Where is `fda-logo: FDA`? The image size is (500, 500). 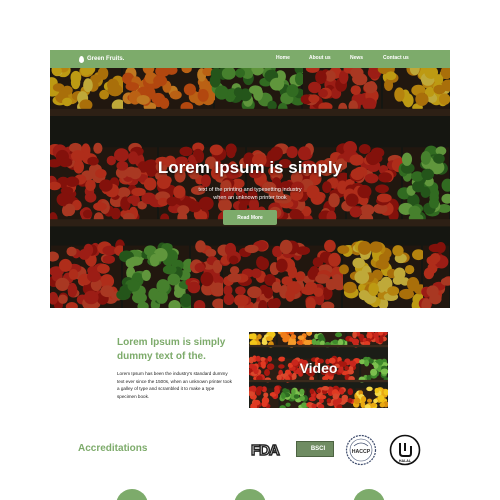
fda-logo: FDA is located at coordinates (269, 451).